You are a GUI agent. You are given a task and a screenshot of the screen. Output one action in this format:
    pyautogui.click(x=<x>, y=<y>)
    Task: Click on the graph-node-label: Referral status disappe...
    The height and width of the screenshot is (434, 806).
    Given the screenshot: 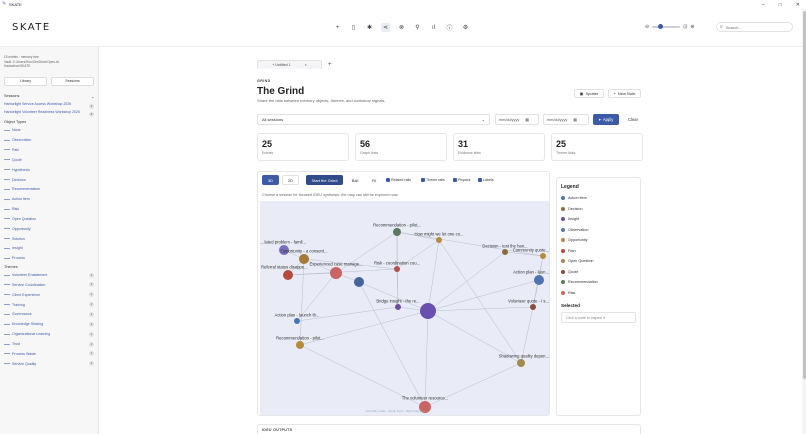 What is the action you would take?
    pyautogui.click(x=284, y=267)
    